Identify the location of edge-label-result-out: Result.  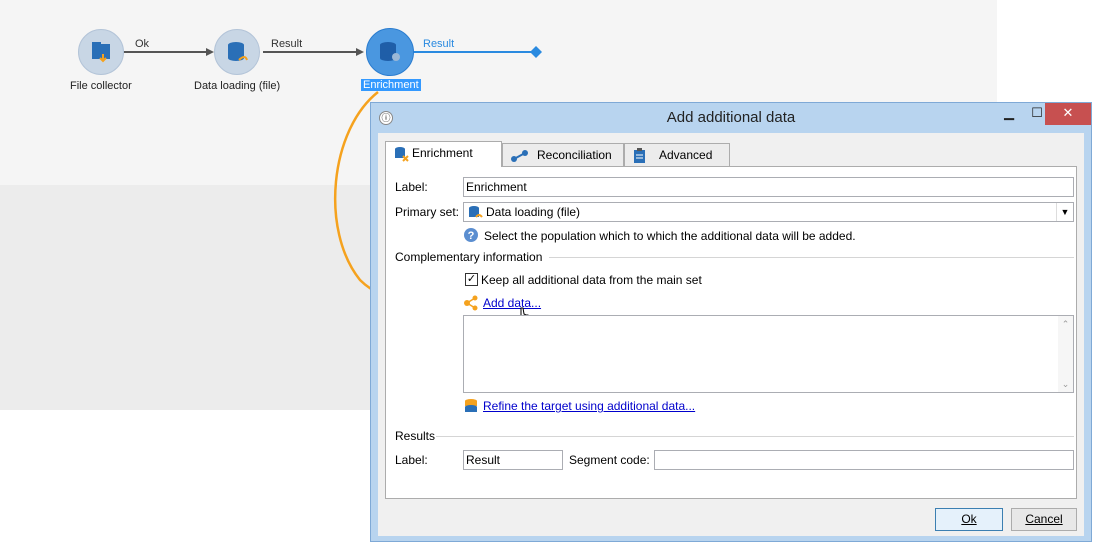
(439, 44).